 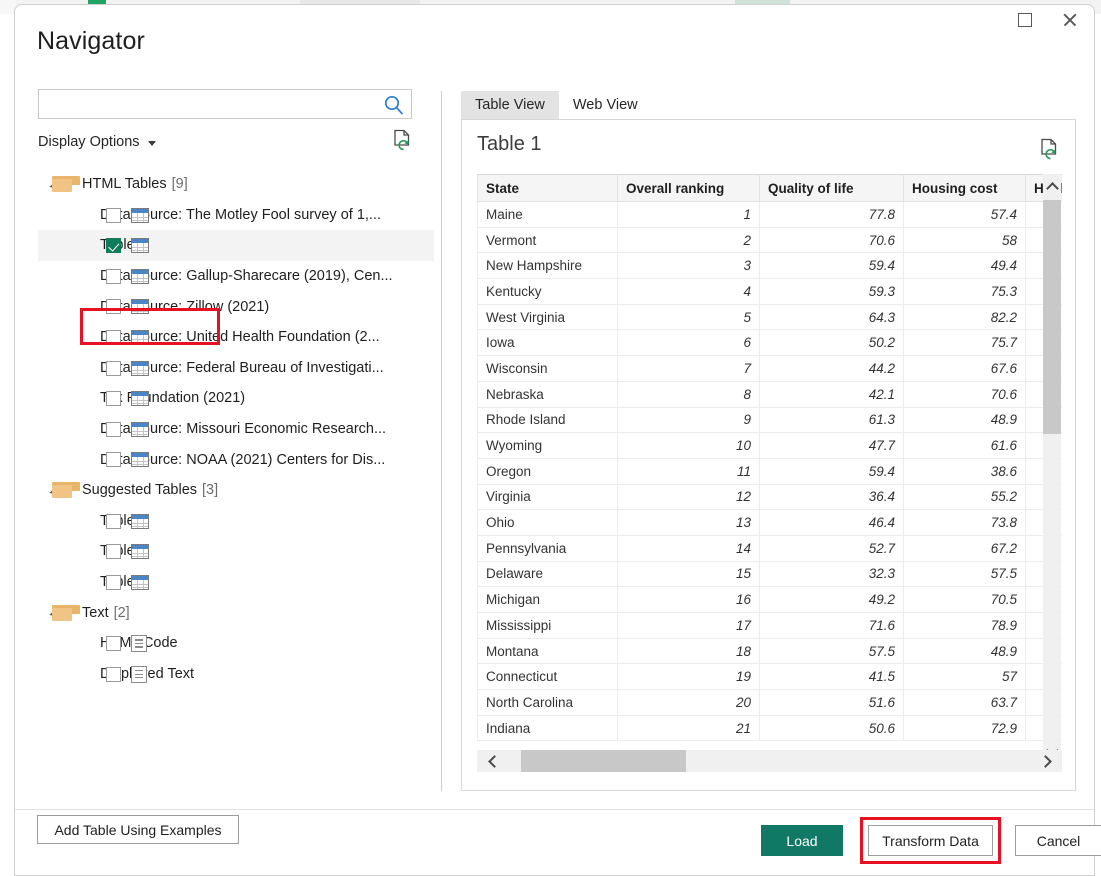 I want to click on scroll-left-button, so click(x=492, y=761).